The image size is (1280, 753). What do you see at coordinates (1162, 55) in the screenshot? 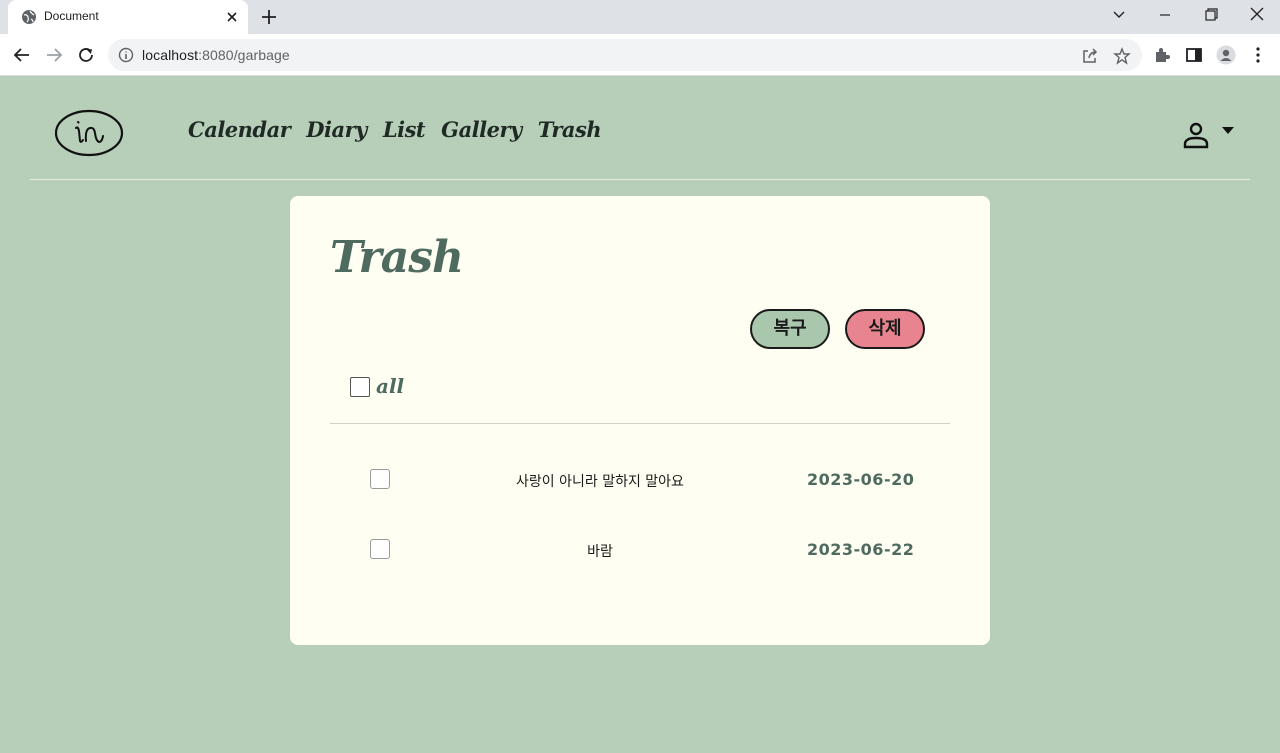
I see `extensions-icon` at bounding box center [1162, 55].